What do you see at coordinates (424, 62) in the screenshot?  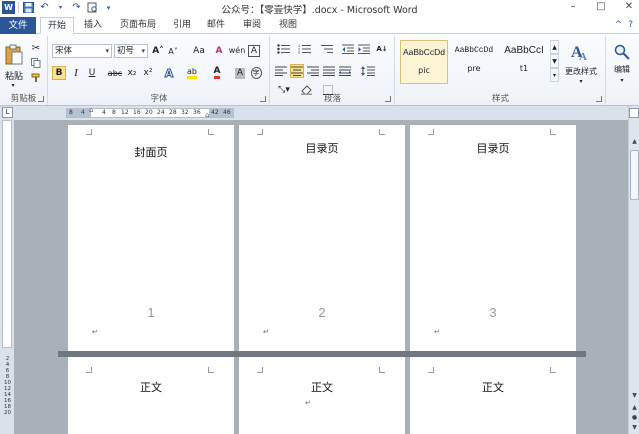 I see `style-pic: AaBbCcDd pic` at bounding box center [424, 62].